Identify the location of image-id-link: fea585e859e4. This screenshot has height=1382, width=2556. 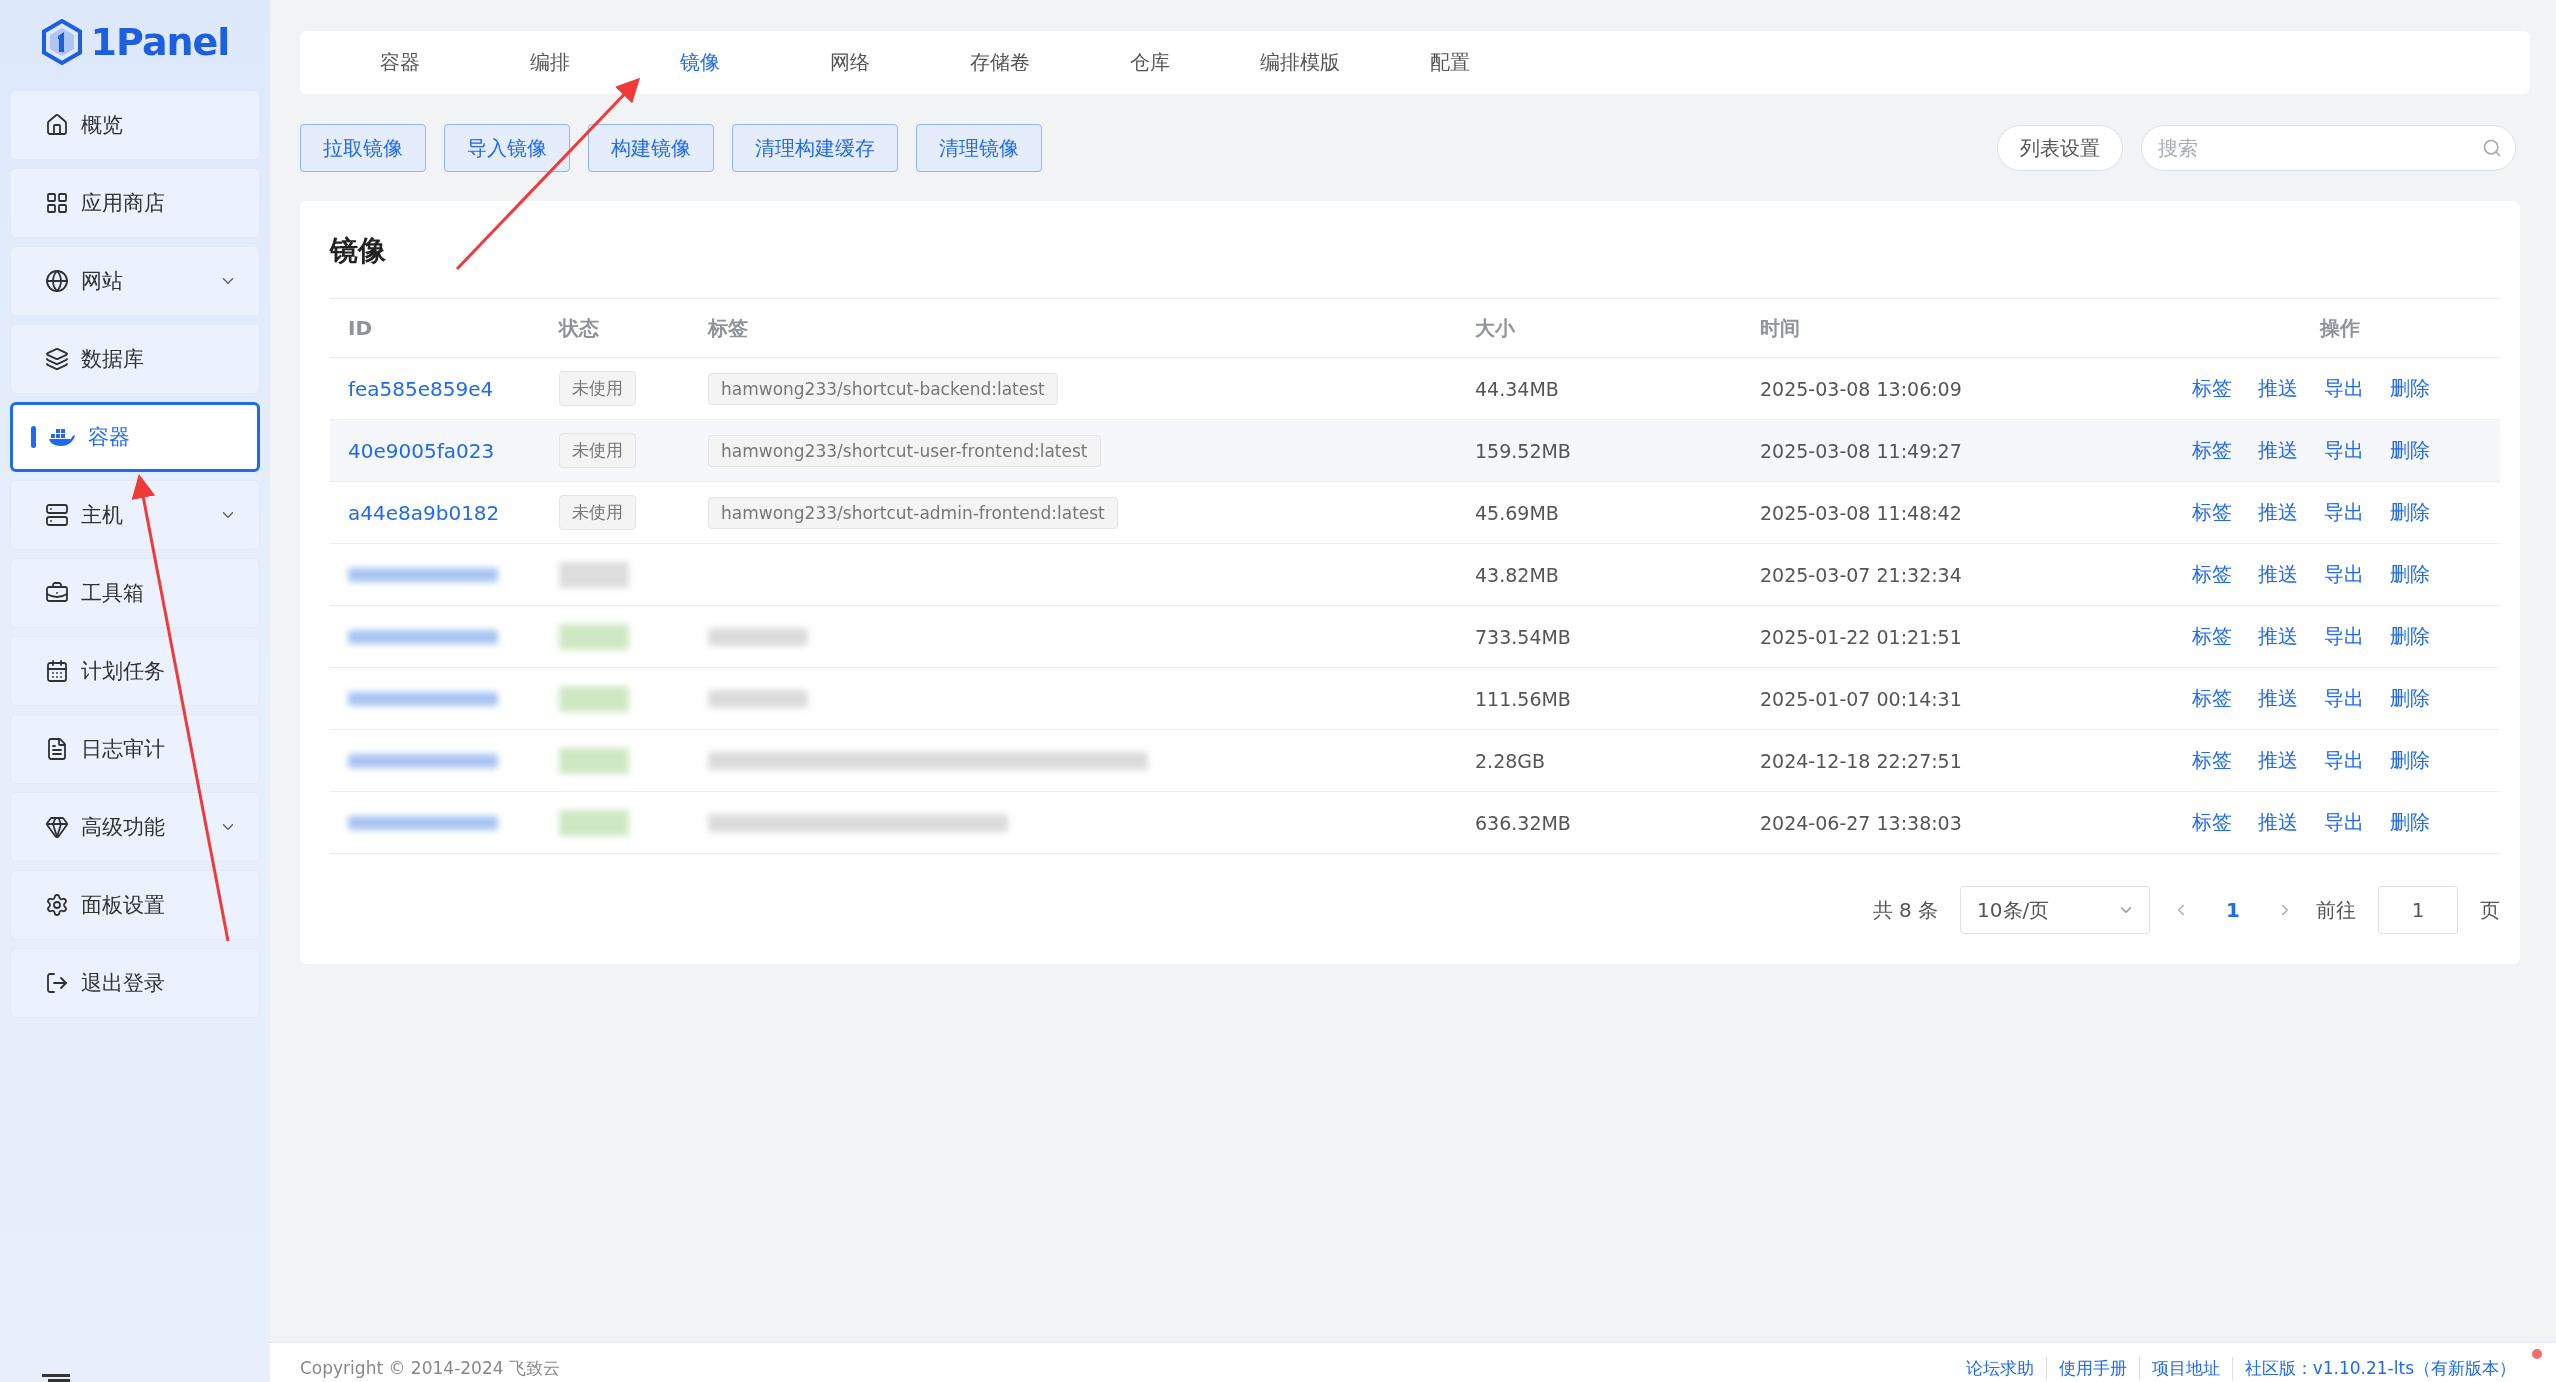
(453, 388).